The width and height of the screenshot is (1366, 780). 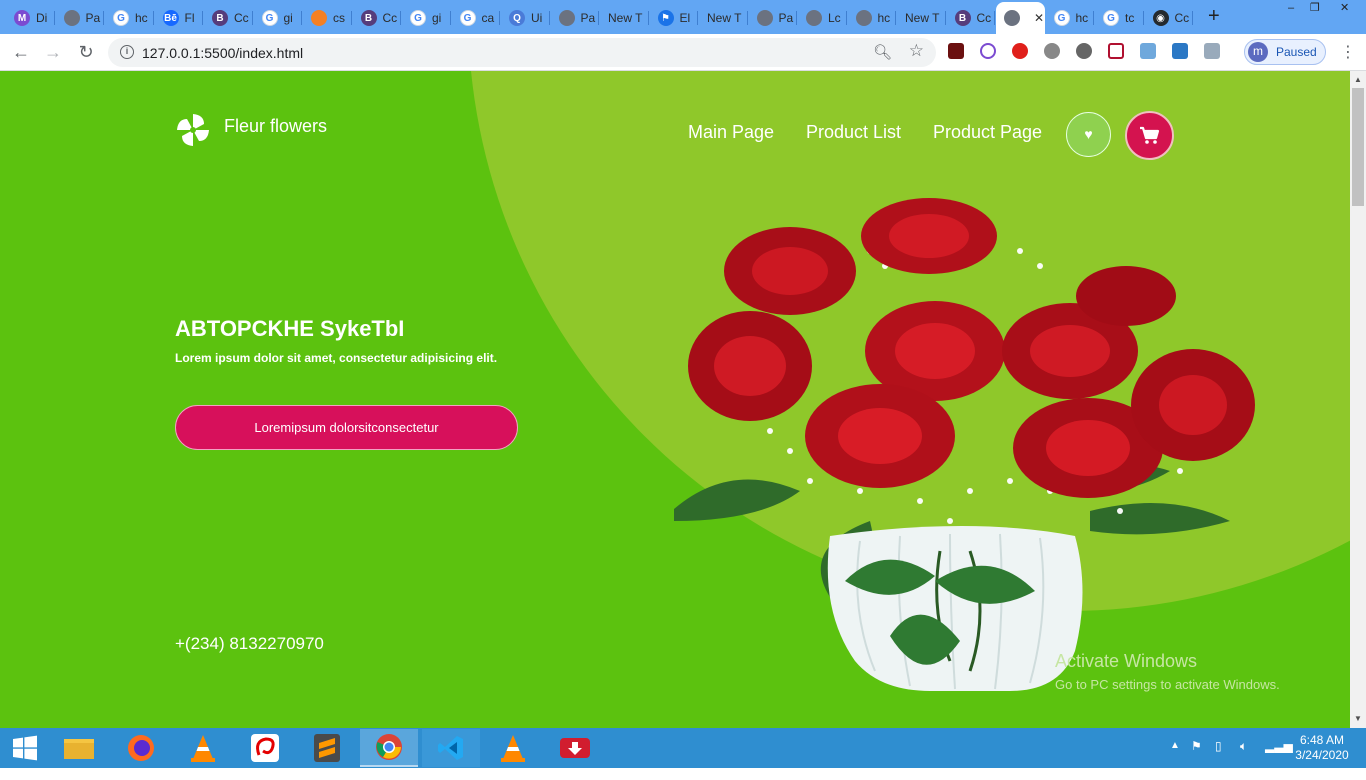 I want to click on browser-tab: ✕, so click(x=1020, y=18).